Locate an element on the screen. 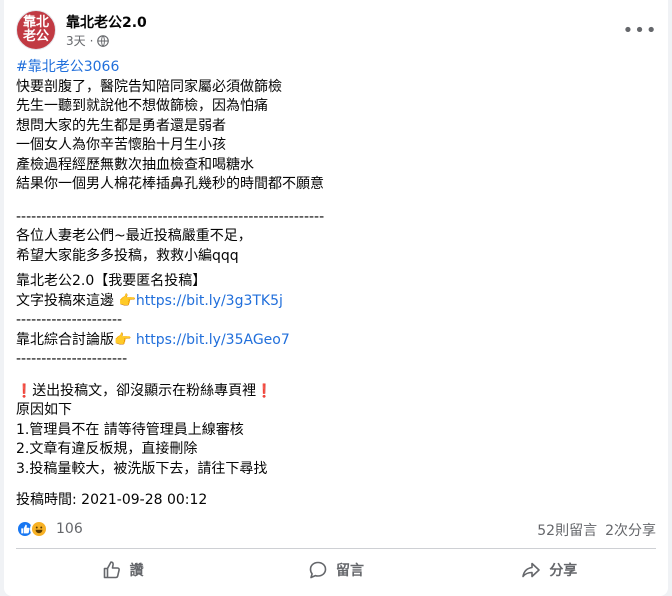 This screenshot has width=672, height=596. reason-item: 3.投稿量較大，被洗版下去，請往下尋找 is located at coordinates (142, 468).